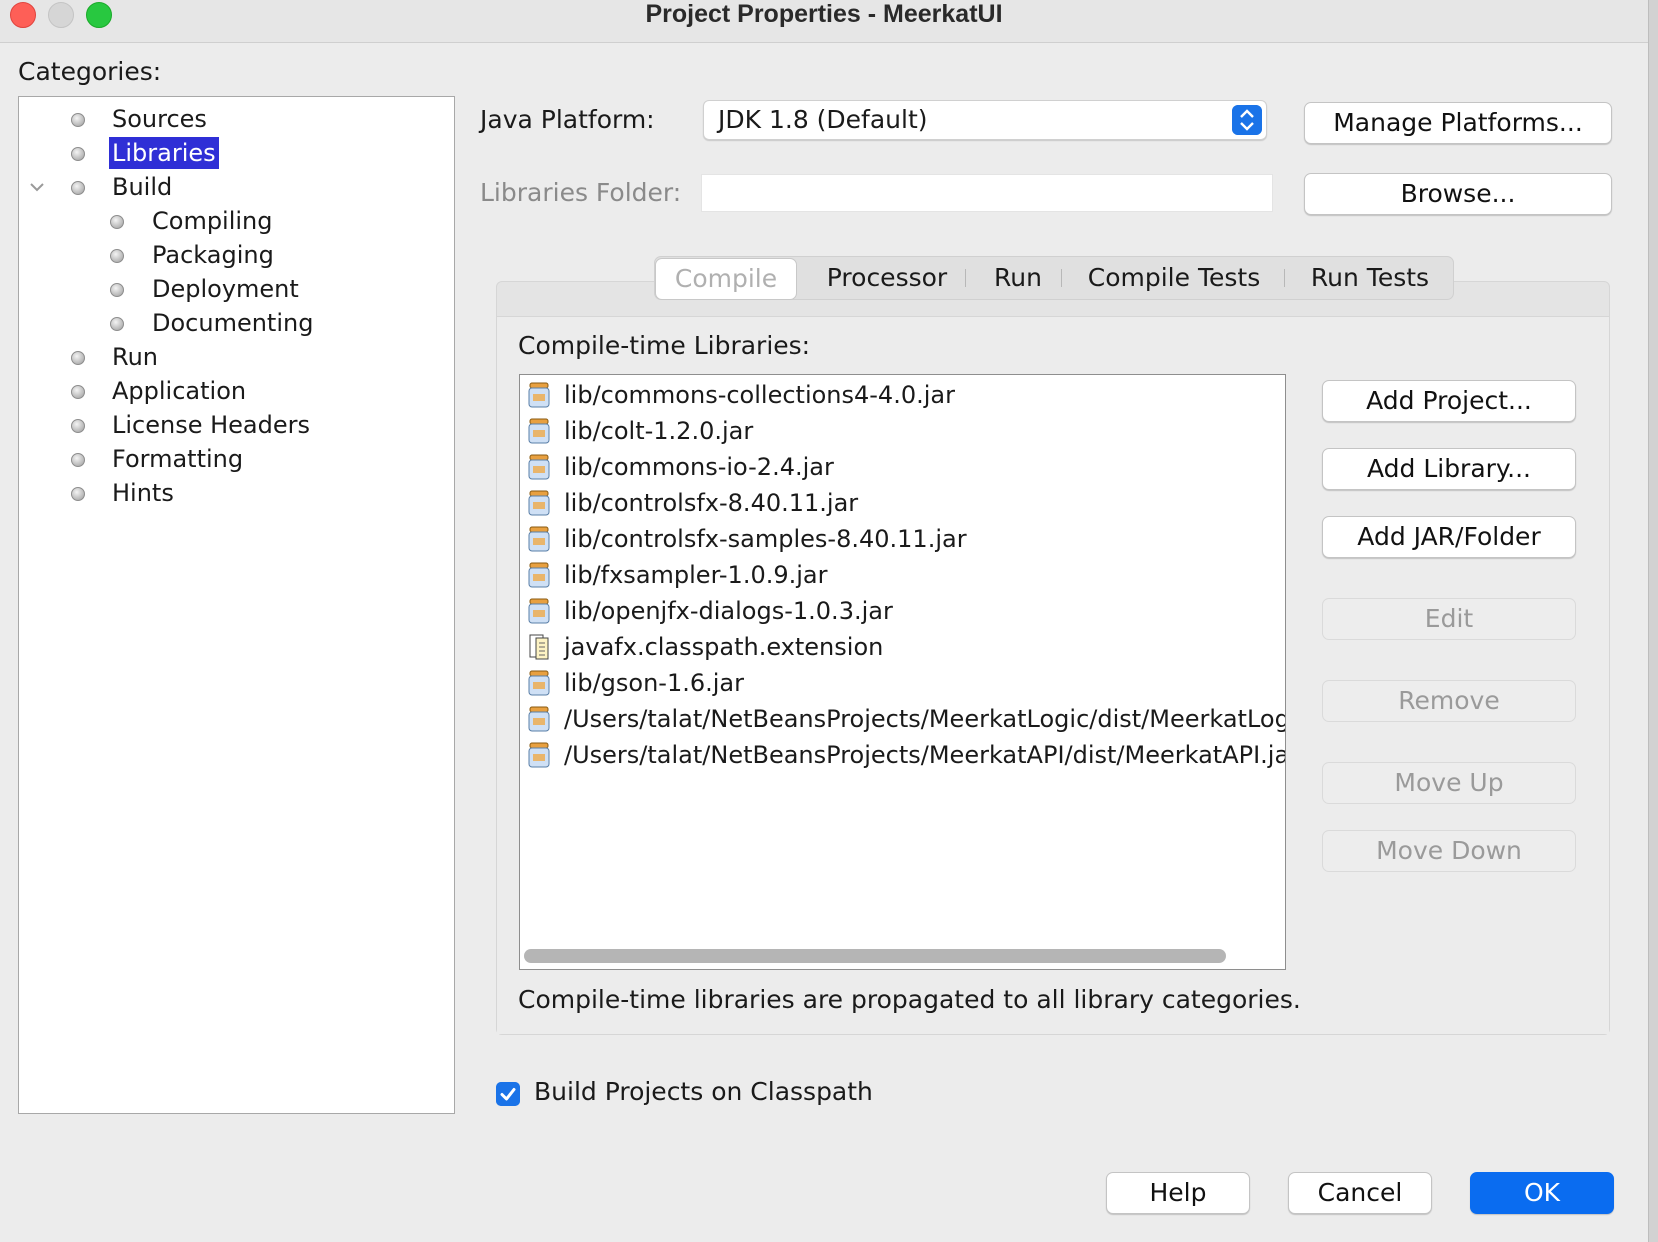 Image resolution: width=1658 pixels, height=1242 pixels. What do you see at coordinates (759, 395) in the screenshot?
I see `list-item-text: lib/commons-collections4-4.0.jar` at bounding box center [759, 395].